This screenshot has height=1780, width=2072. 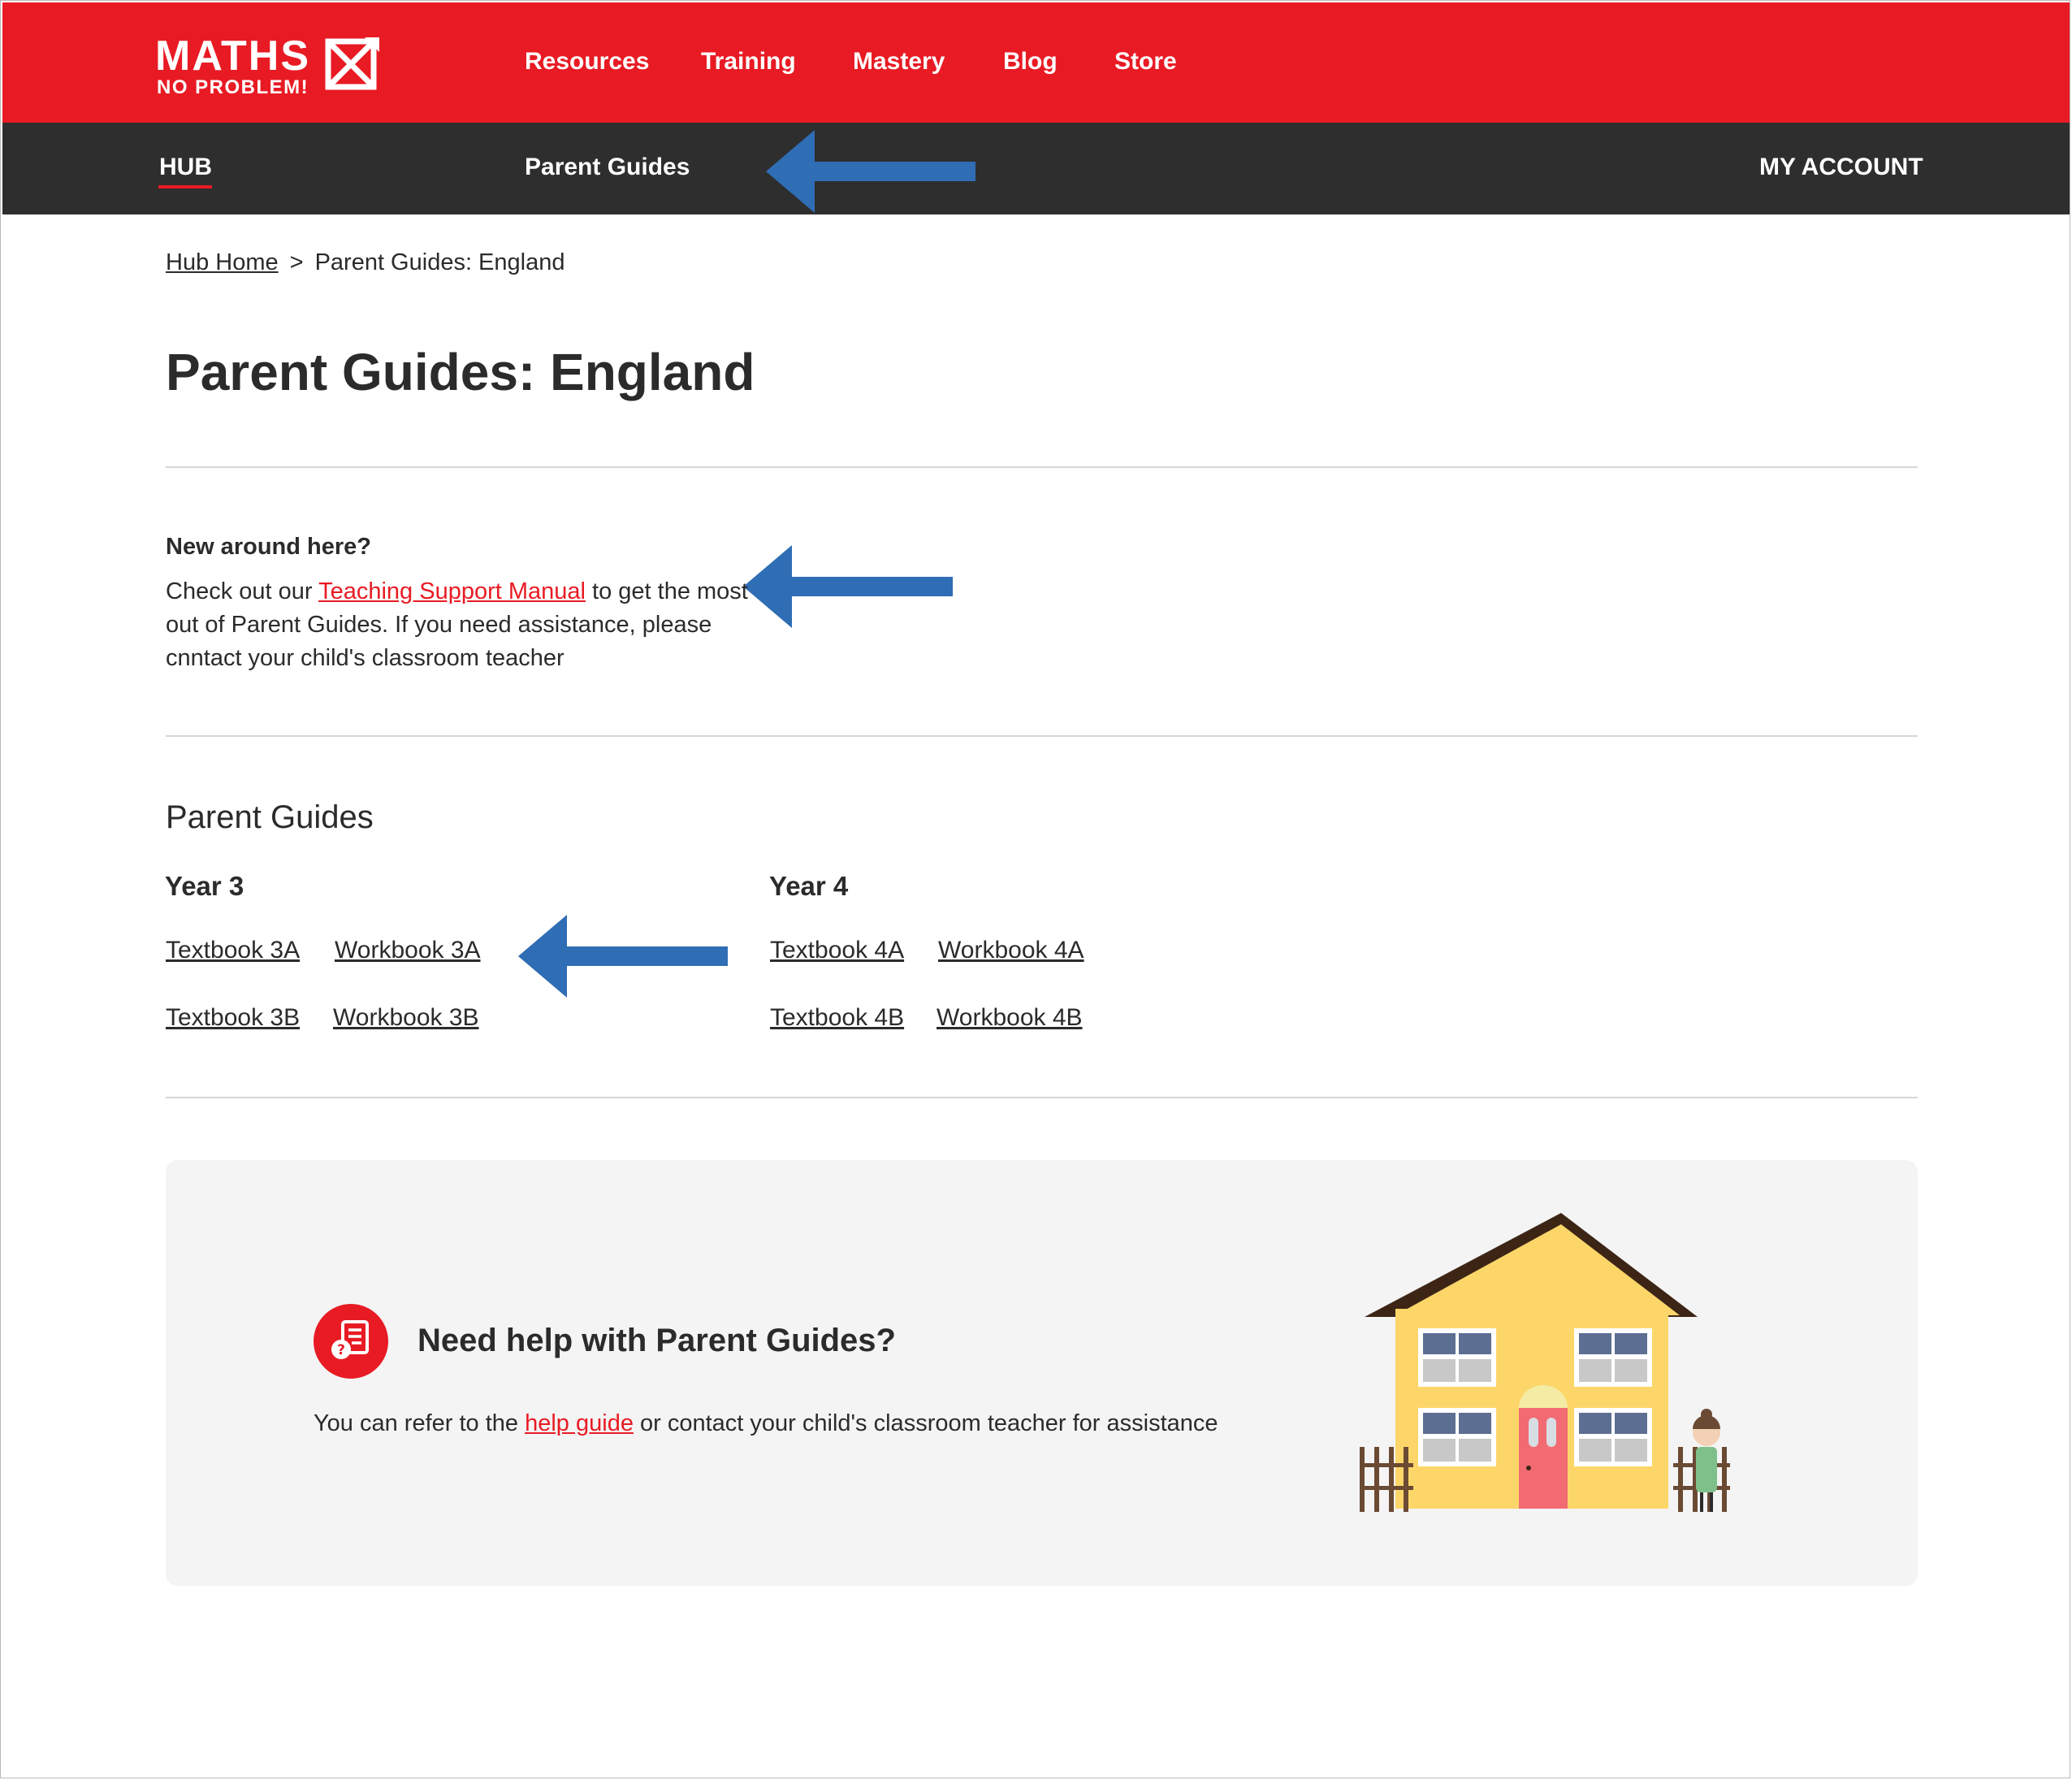 I want to click on breadcrumb-hub-home: Hub Home, so click(x=222, y=262).